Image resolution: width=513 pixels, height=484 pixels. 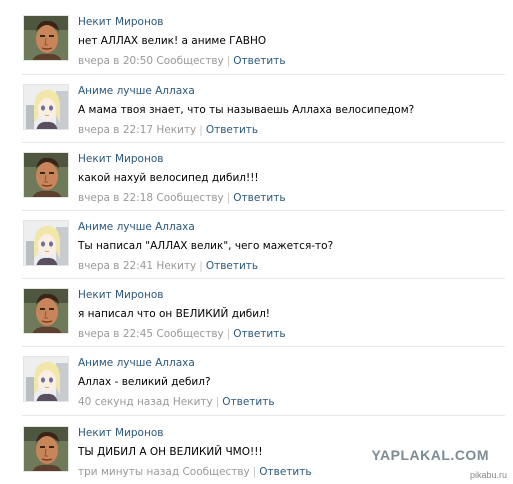 I want to click on comment-timestamp: вчера в 22:45, so click(x=115, y=334).